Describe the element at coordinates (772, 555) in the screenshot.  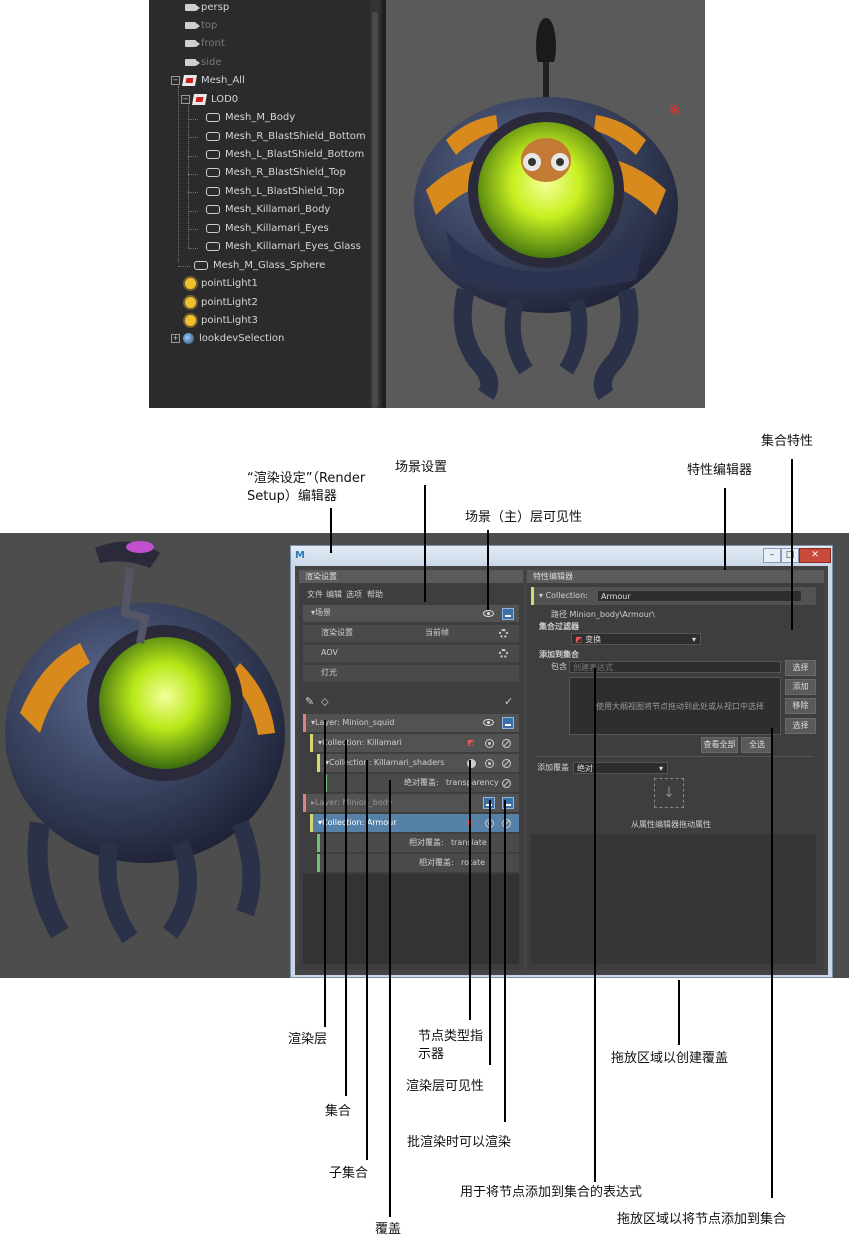
I see `minimize-button: –` at that location.